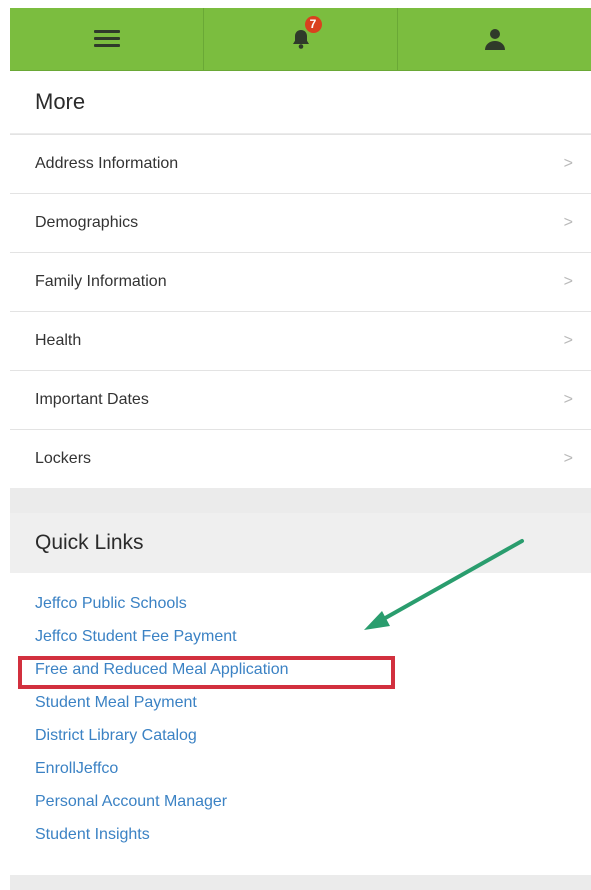  What do you see at coordinates (76, 769) in the screenshot?
I see `link-enrolljeffco: EnrollJeffco` at bounding box center [76, 769].